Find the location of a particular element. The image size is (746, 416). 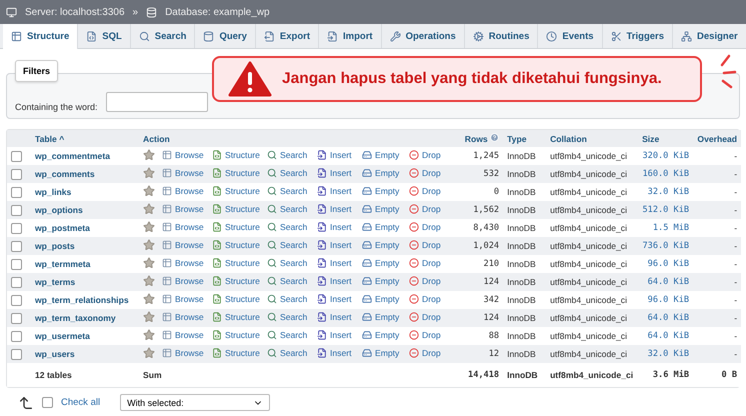

tab: Operations is located at coordinates (423, 36).